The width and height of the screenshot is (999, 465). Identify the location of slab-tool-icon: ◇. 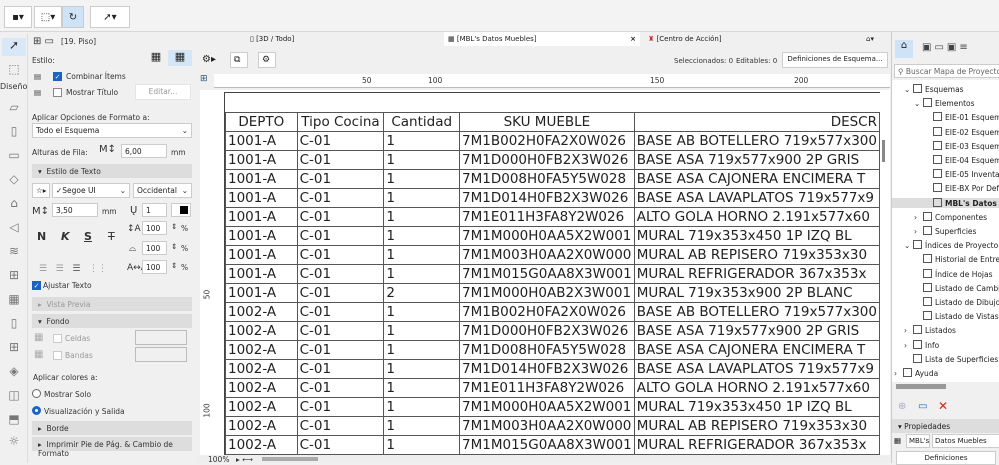
(14, 179).